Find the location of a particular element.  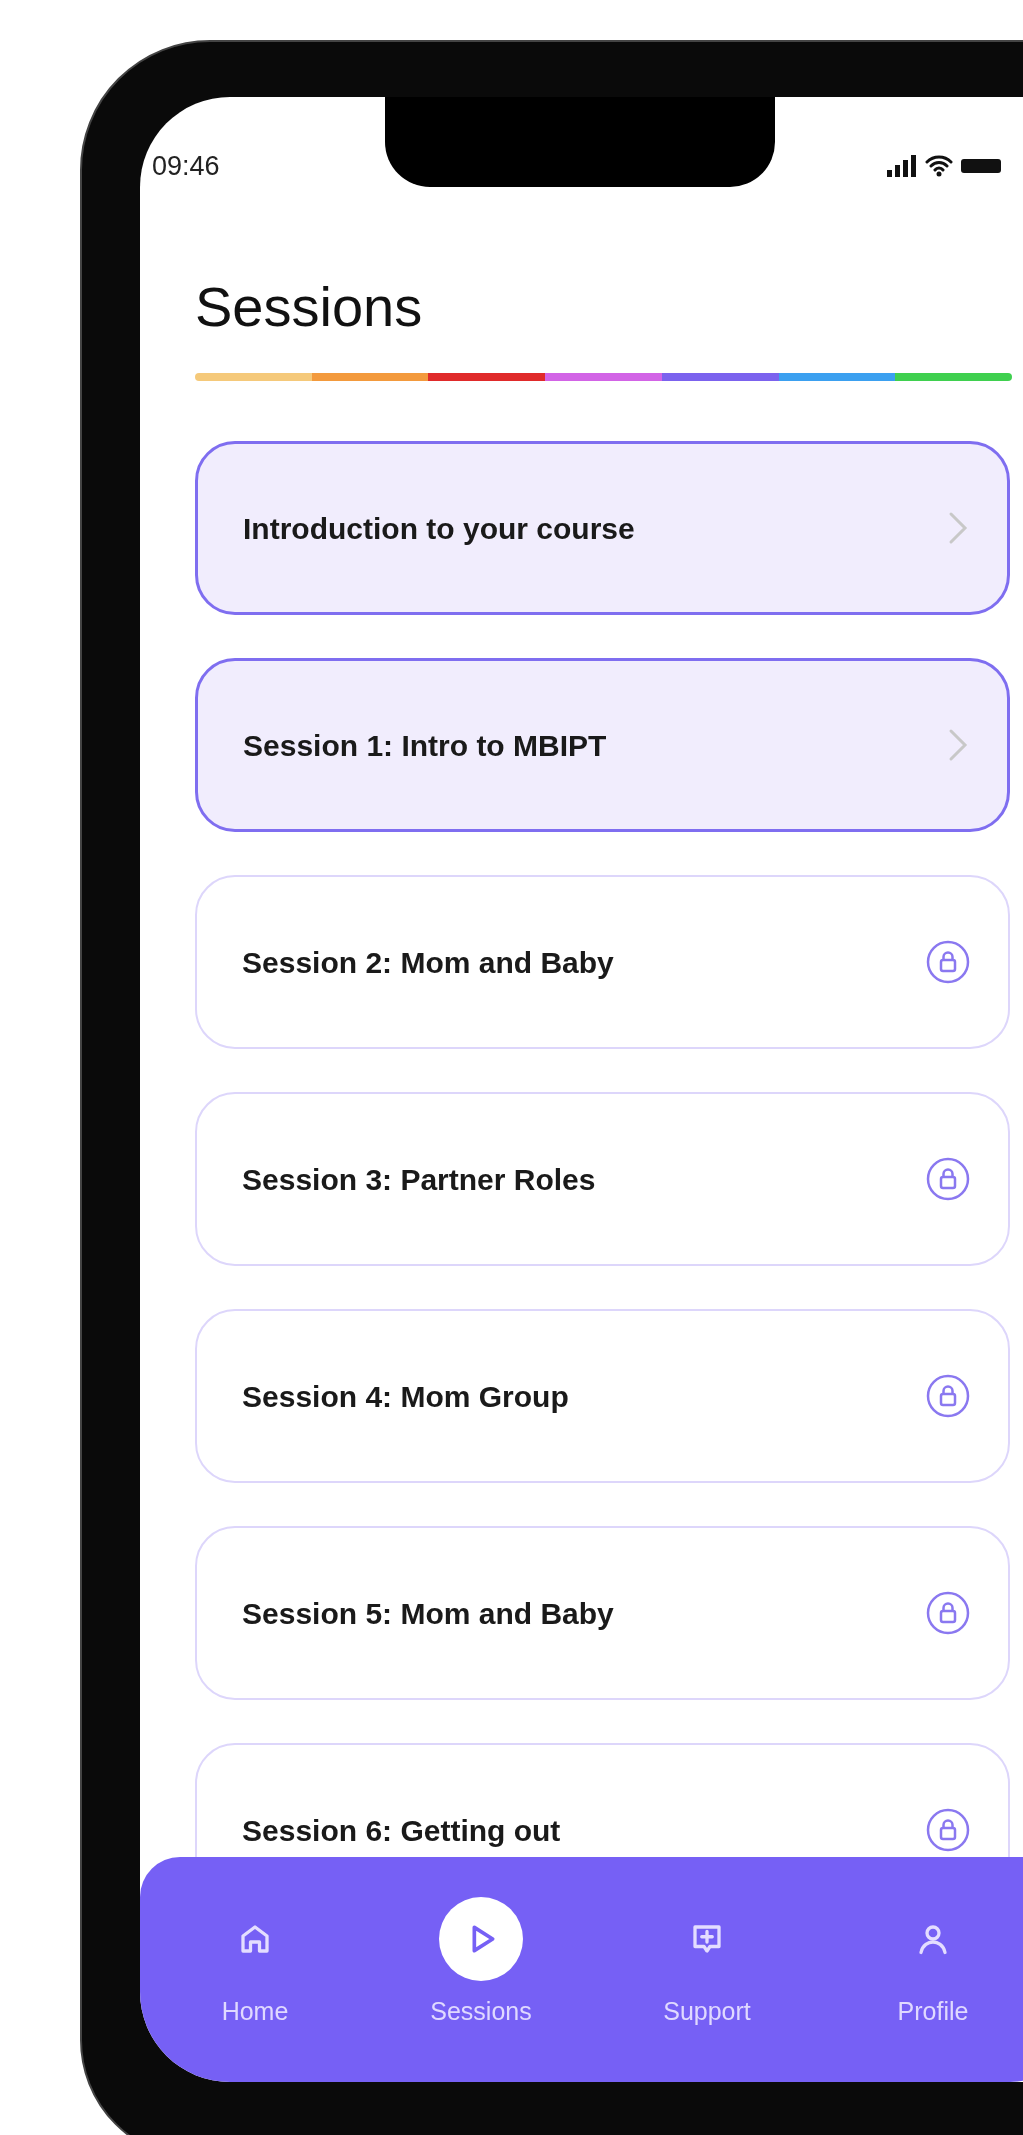

status-time: 09:46 is located at coordinates (186, 166).